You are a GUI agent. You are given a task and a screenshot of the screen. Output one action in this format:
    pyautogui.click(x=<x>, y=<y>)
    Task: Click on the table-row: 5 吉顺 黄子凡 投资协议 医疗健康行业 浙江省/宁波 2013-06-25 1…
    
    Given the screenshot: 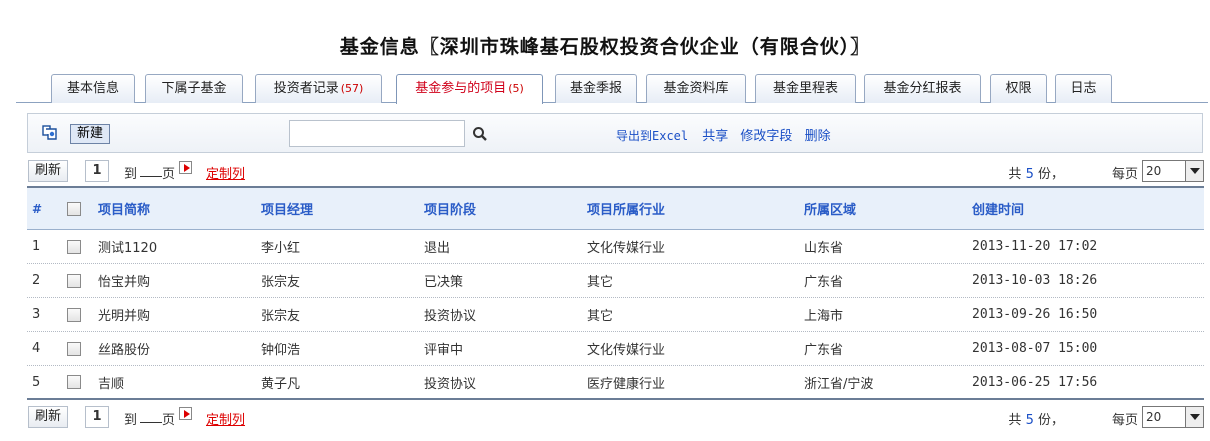 What is the action you would take?
    pyautogui.click(x=615, y=383)
    